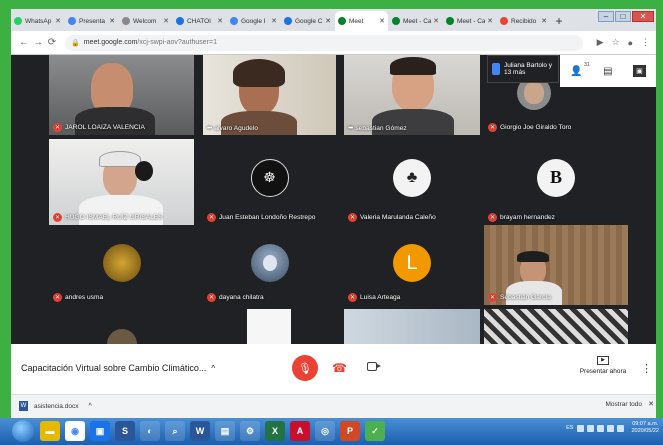 Image resolution: width=663 pixels, height=445 pixels. I want to click on excel-icon: X, so click(275, 431).